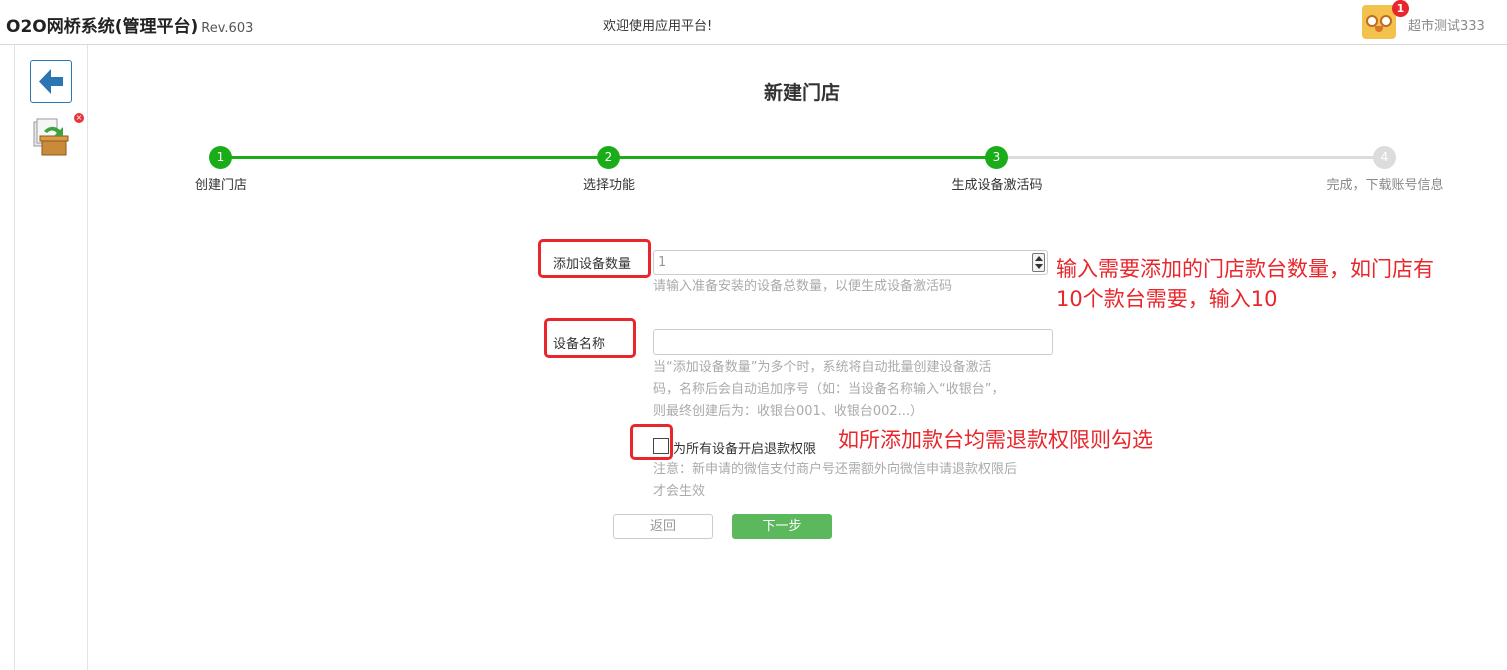 Image resolution: width=1507 pixels, height=670 pixels. I want to click on refund-help-line: 注意：新申请的微信支付商户号还需额外向微信申请退款权限后, so click(835, 469).